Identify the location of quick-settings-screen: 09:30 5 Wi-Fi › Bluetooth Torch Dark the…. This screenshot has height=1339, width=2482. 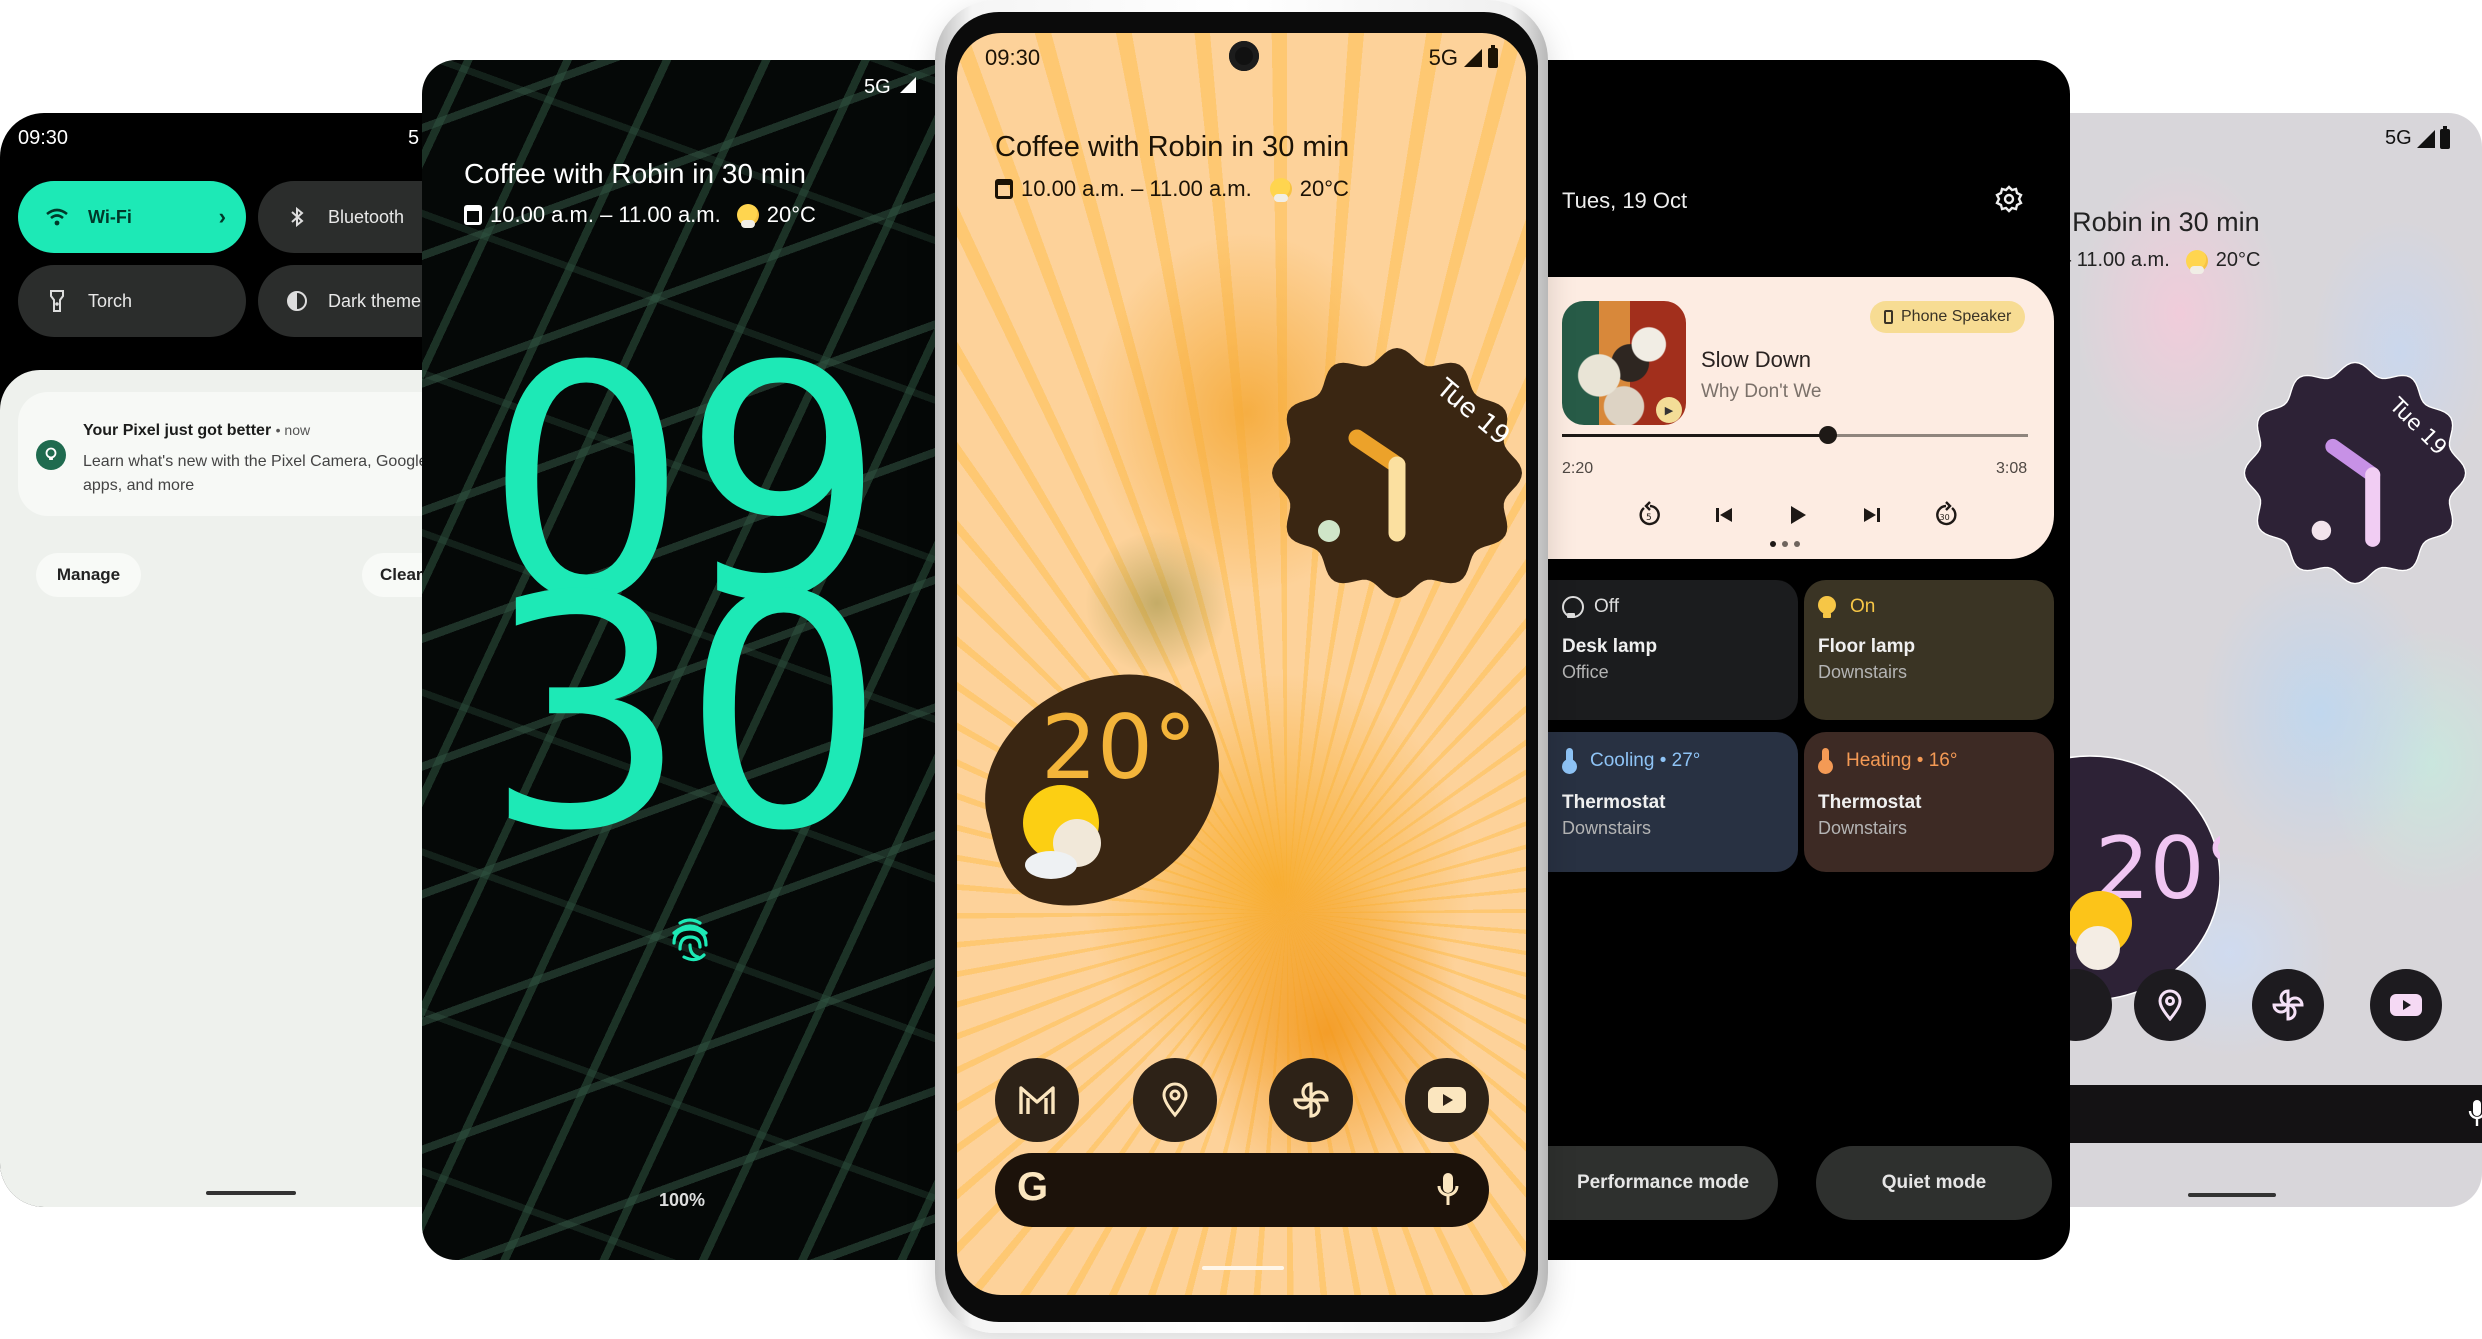
(215, 660).